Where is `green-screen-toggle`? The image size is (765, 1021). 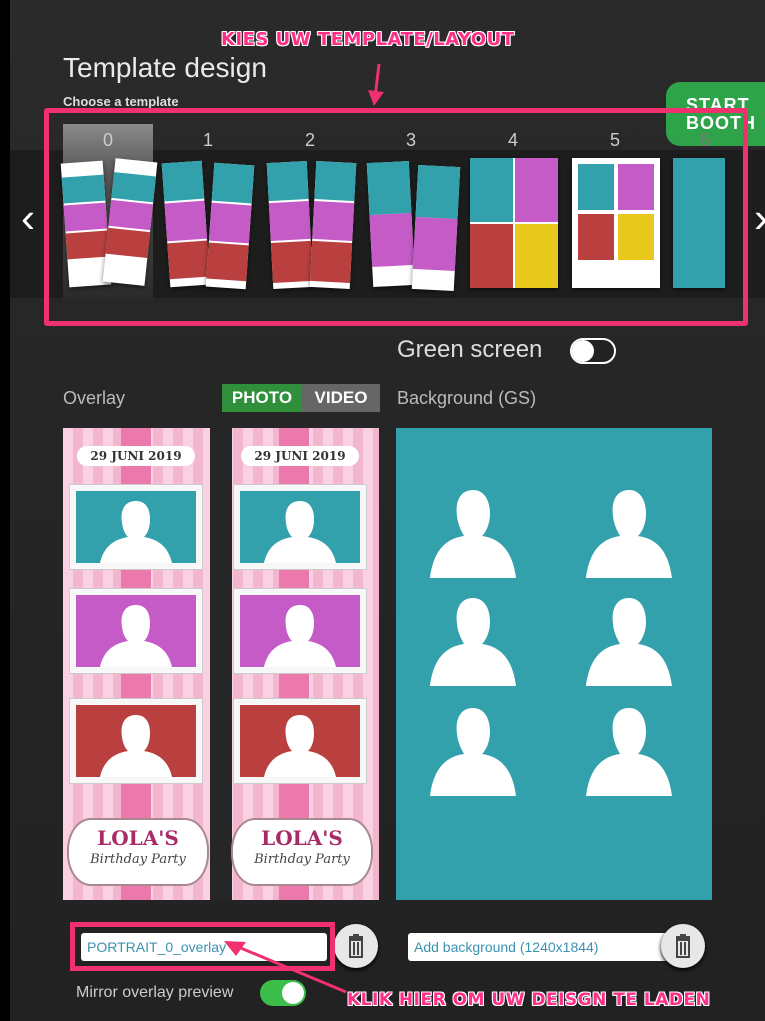 green-screen-toggle is located at coordinates (593, 351).